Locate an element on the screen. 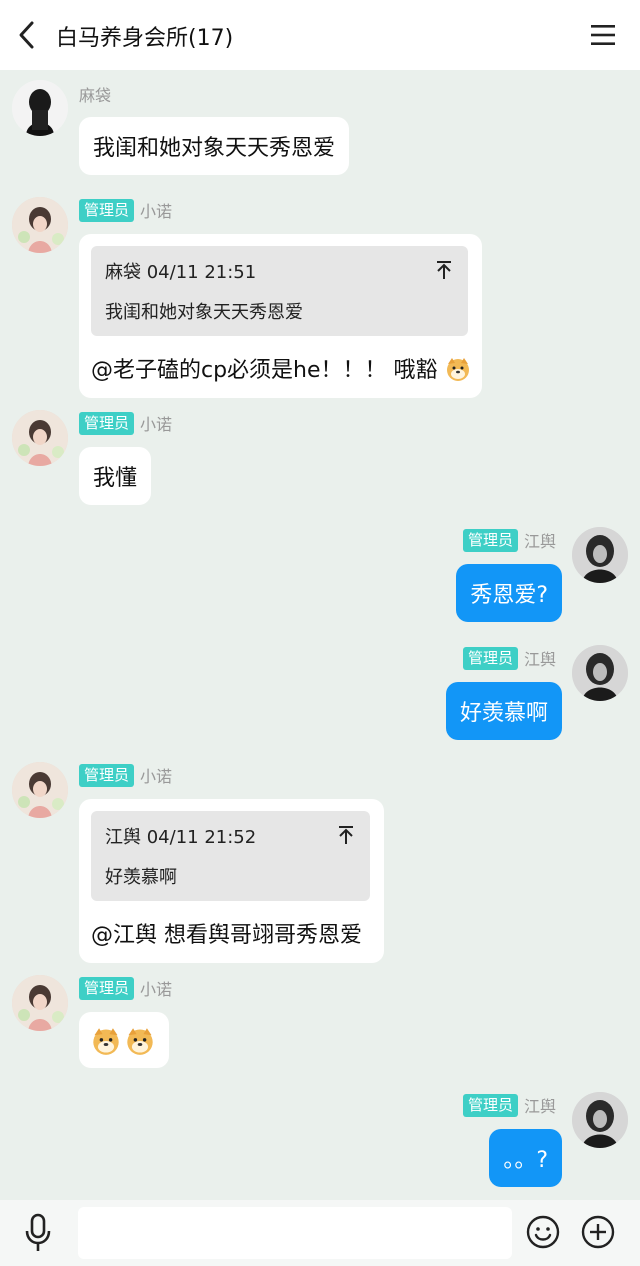  voice-button is located at coordinates (38, 1233).